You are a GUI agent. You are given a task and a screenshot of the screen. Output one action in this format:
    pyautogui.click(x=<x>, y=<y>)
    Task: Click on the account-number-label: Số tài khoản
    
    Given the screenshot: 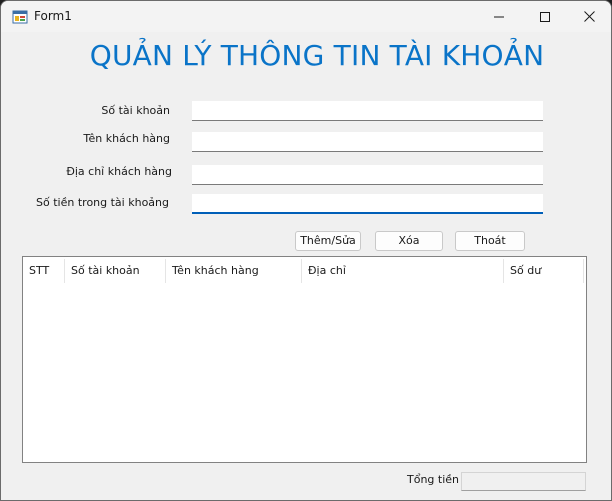 What is the action you would take?
    pyautogui.click(x=135, y=110)
    